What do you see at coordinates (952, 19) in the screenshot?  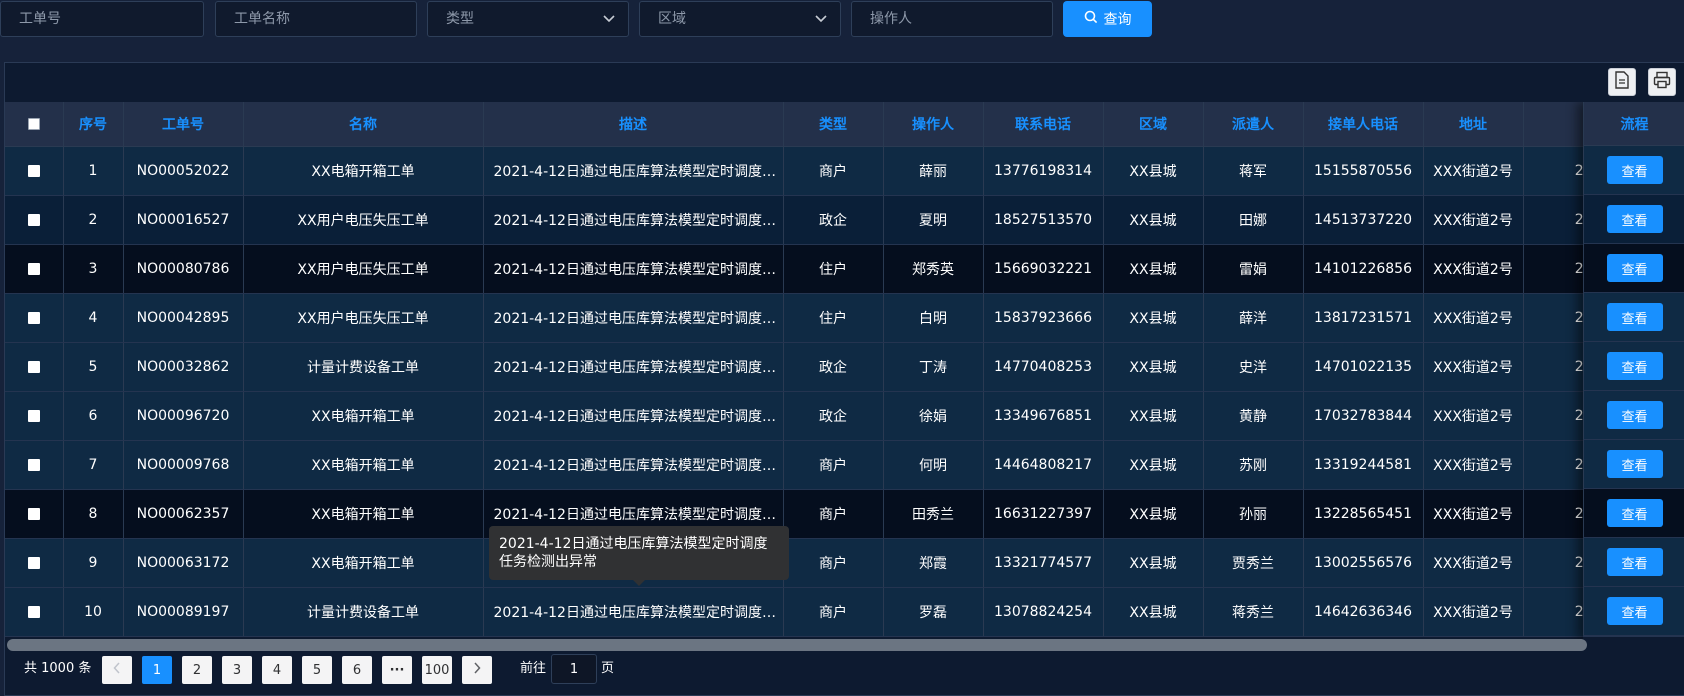 I see `operator-input: 操作人` at bounding box center [952, 19].